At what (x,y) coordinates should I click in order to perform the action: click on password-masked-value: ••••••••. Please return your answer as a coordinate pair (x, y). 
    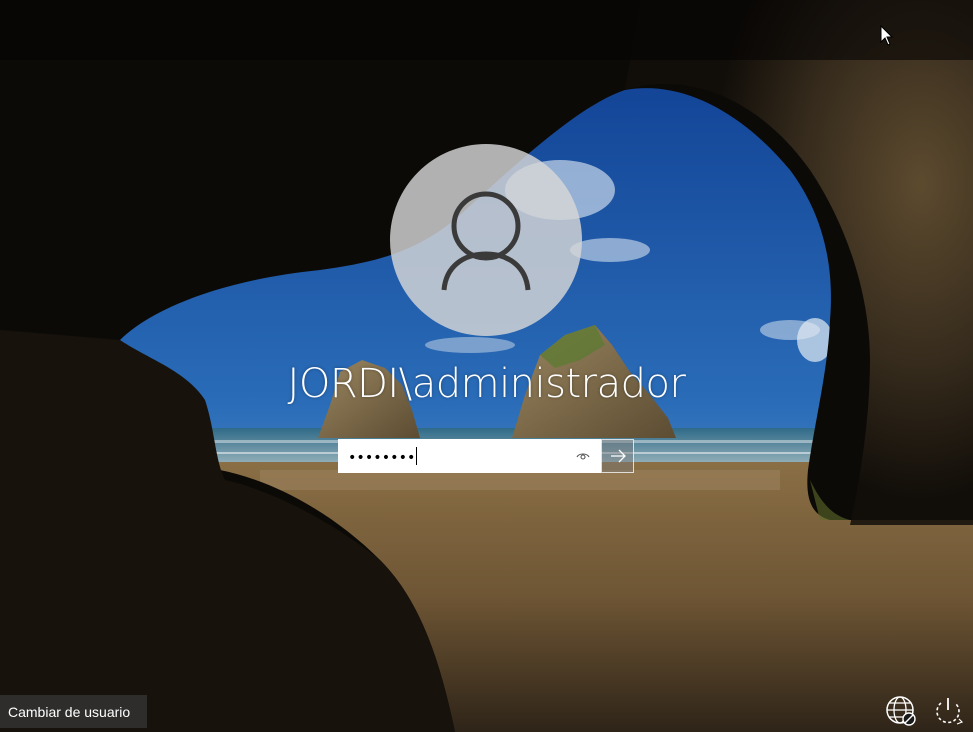
    Looking at the image, I should click on (382, 457).